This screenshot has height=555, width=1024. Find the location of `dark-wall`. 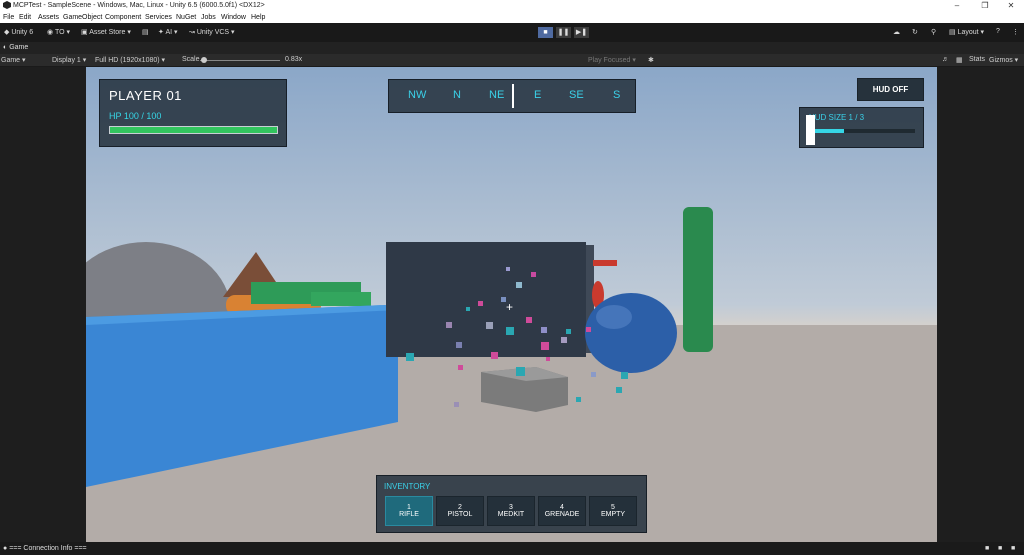

dark-wall is located at coordinates (486, 299).